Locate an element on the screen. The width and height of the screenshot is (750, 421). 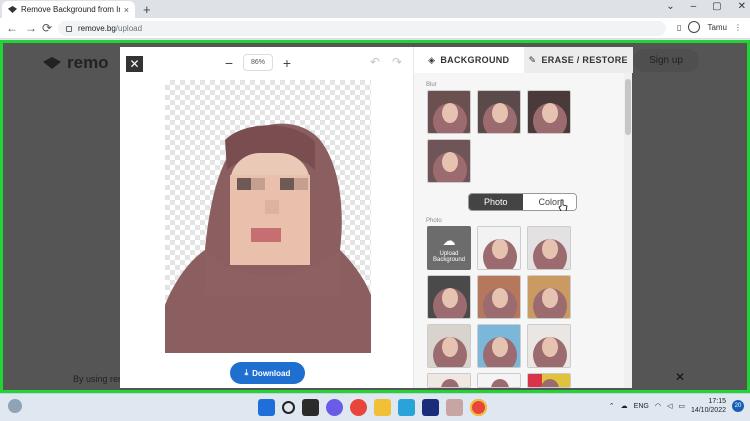
notification-badge: 20 is located at coordinates (738, 406).